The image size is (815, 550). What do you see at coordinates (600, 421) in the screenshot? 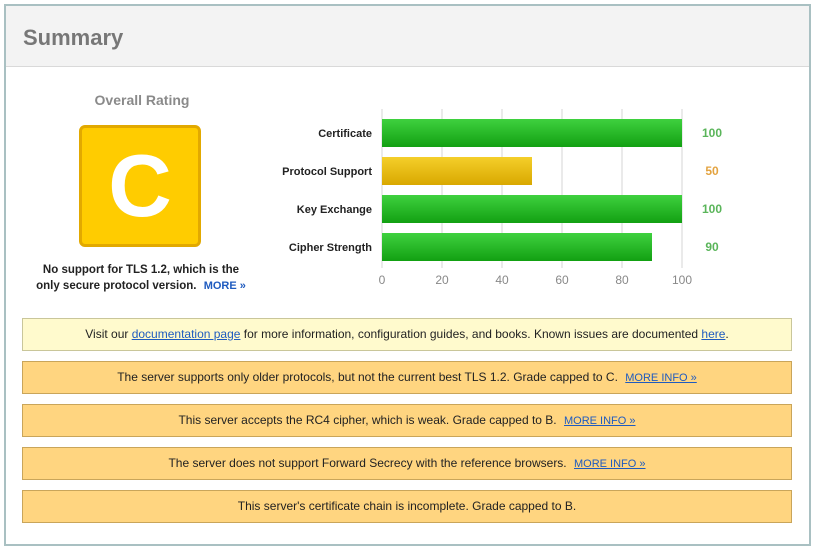
I see `notice-rc4-more-link: MORE INFO »` at bounding box center [600, 421].